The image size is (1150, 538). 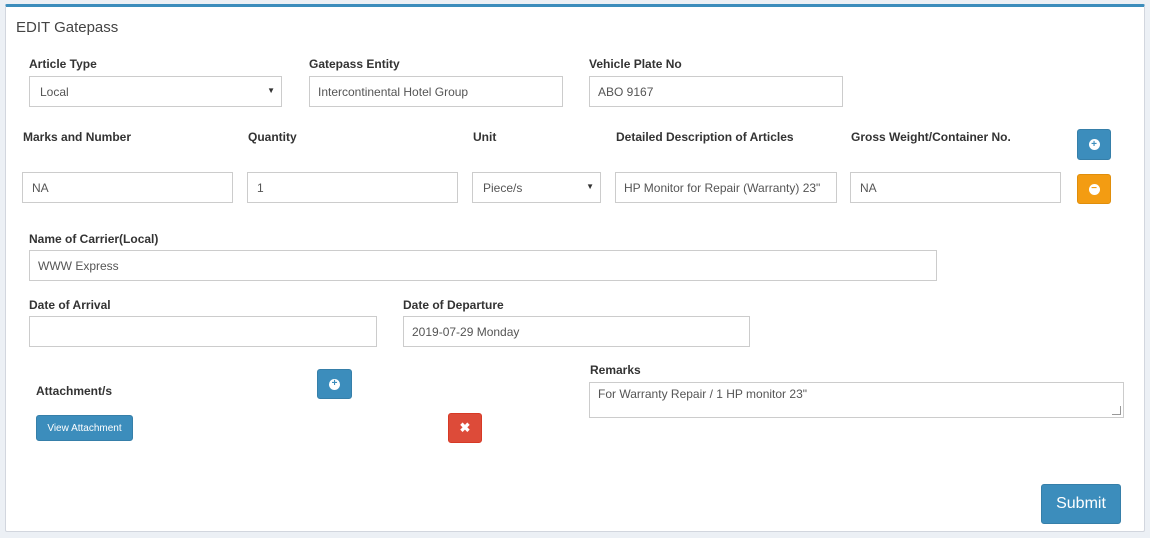 I want to click on unit-select: Piece/s, so click(x=536, y=187).